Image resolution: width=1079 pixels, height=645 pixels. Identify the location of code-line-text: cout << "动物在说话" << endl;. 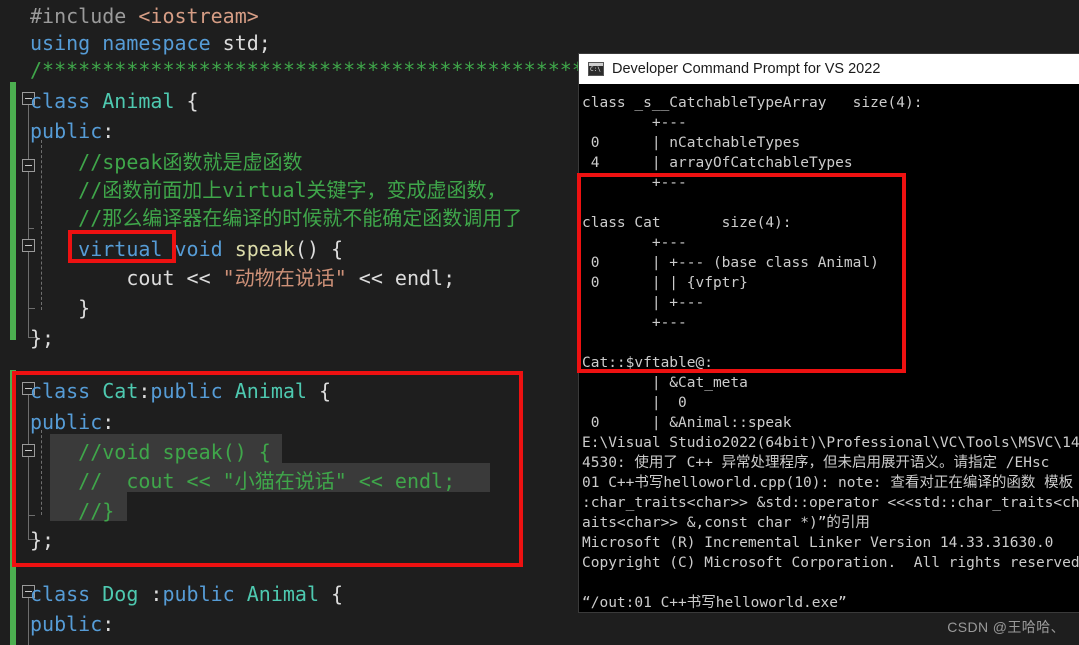
(227, 278).